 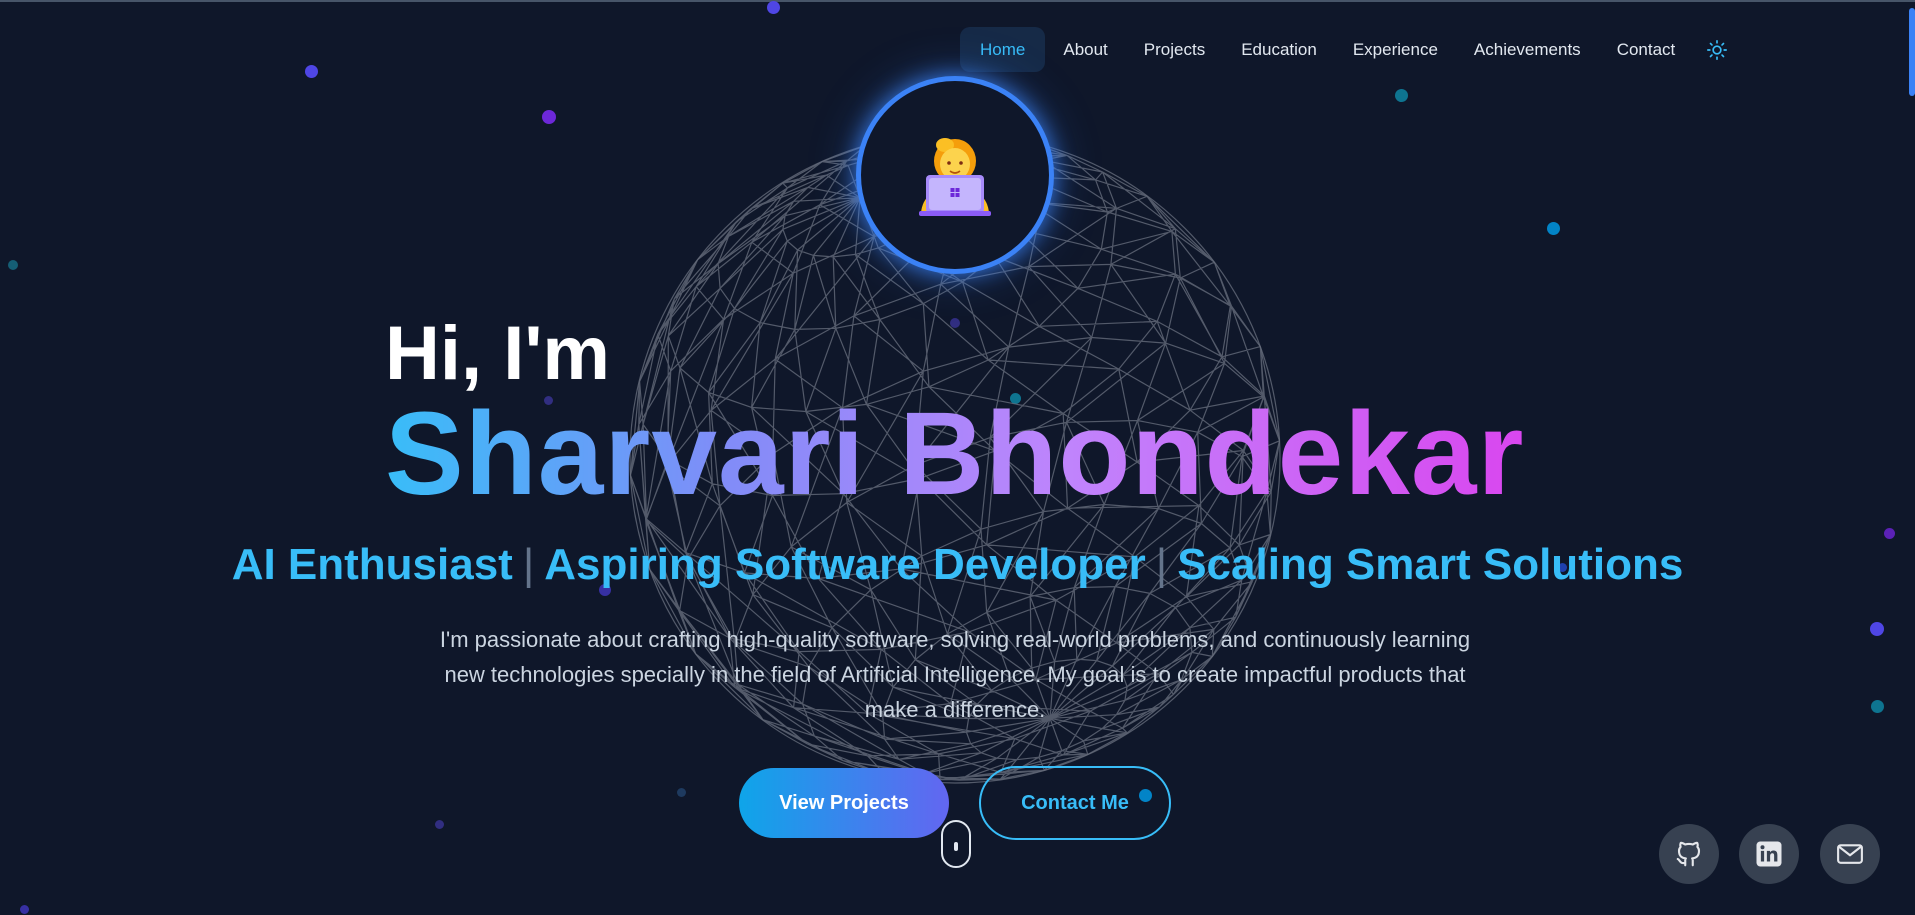 I want to click on nav-item-achievements: Achievements, so click(x=1527, y=49).